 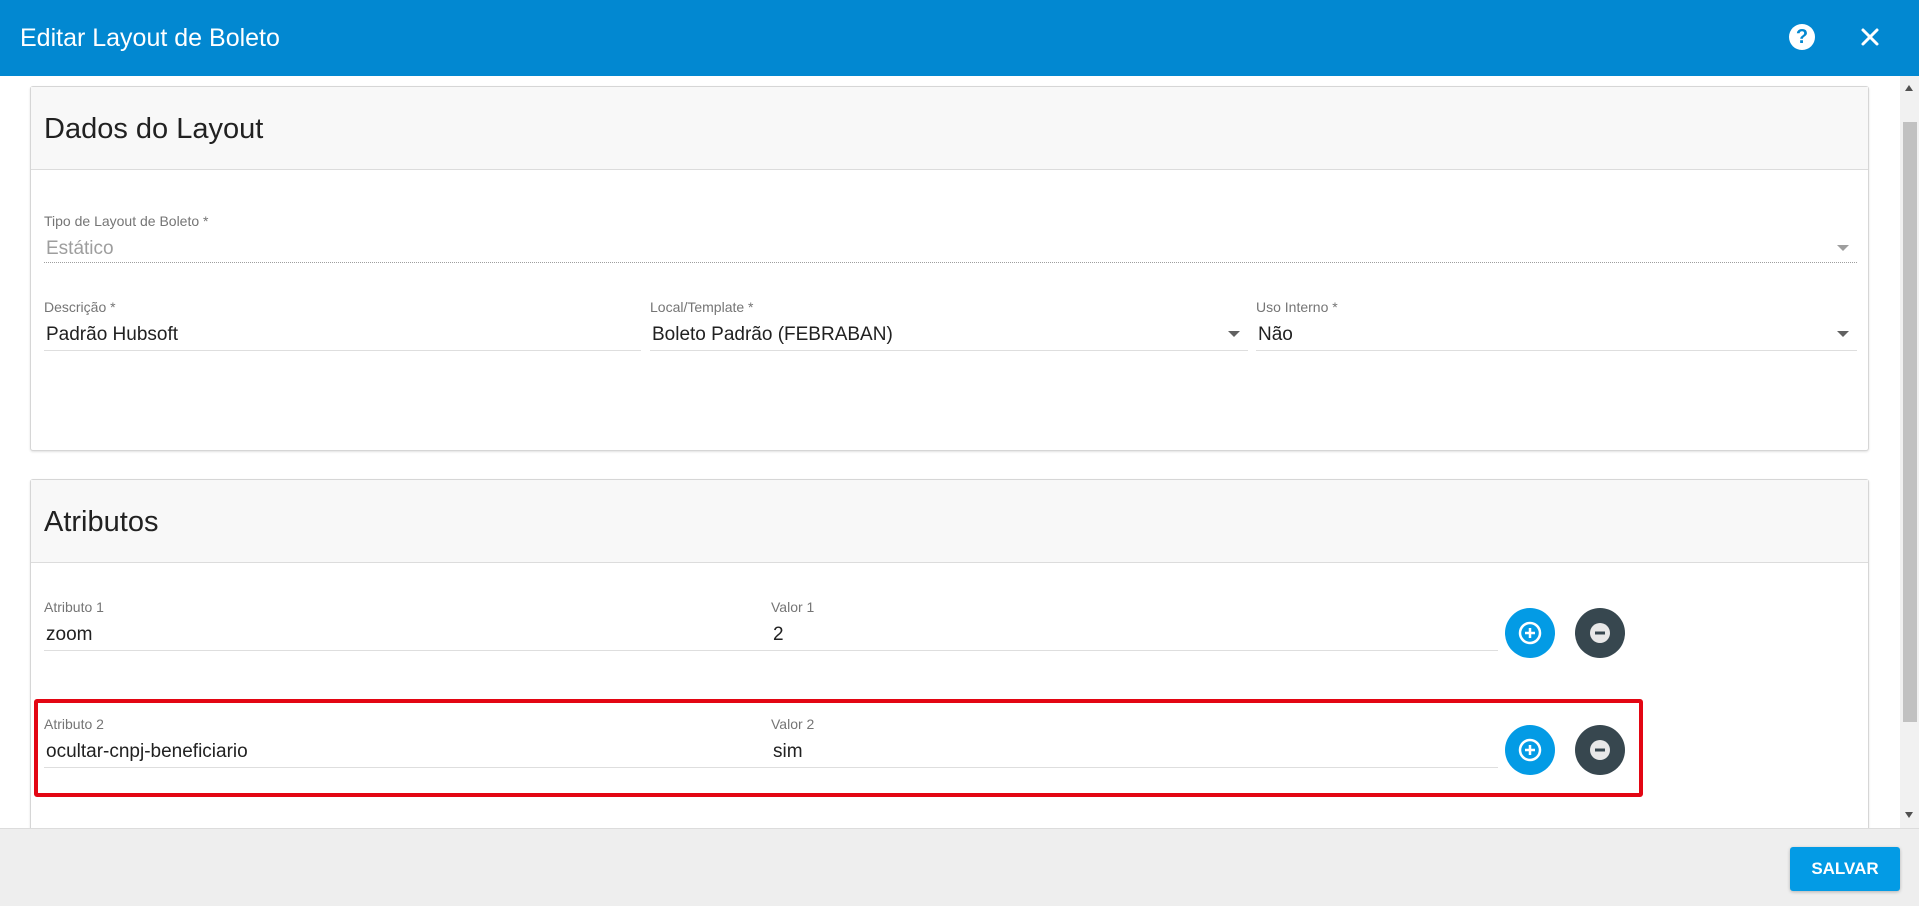 I want to click on atributo-1-value: zoom, so click(x=69, y=634).